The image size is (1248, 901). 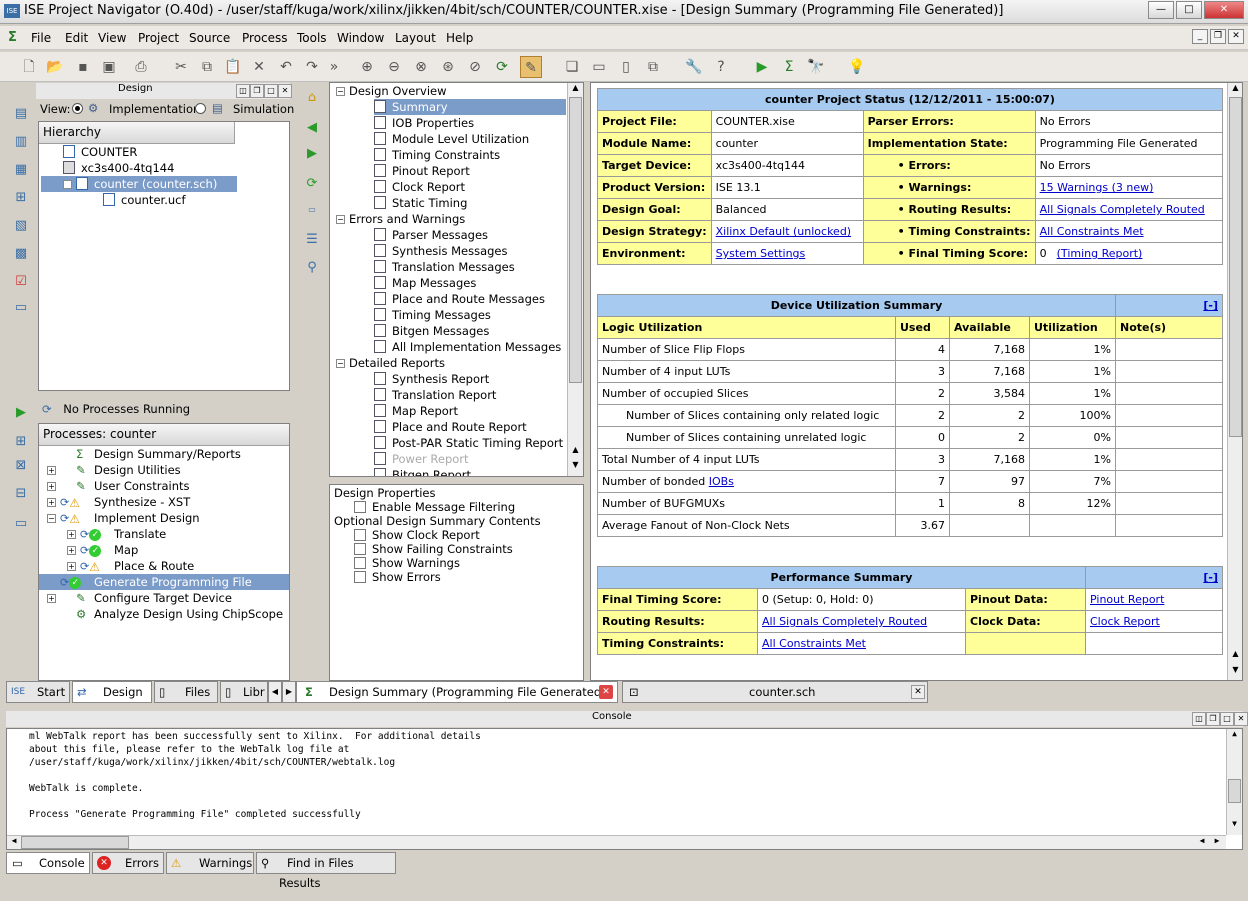 What do you see at coordinates (326, 871) in the screenshot?
I see `tab-find-in-files: ⚲ Find in Files Results` at bounding box center [326, 871].